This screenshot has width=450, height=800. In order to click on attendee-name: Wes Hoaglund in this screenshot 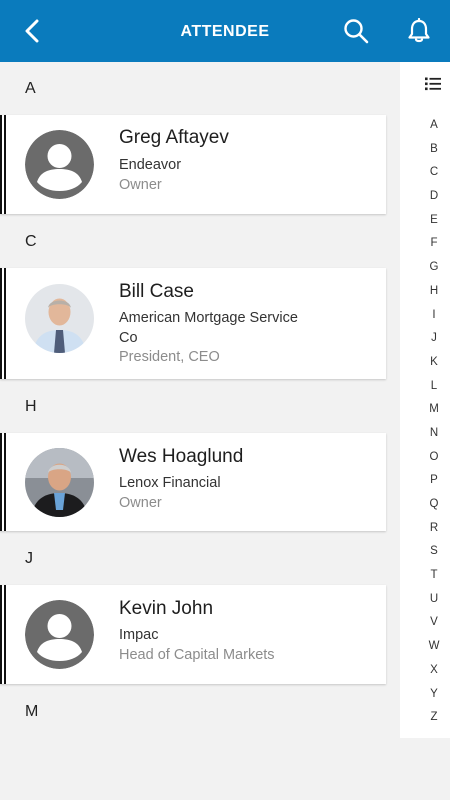, I will do `click(181, 456)`.